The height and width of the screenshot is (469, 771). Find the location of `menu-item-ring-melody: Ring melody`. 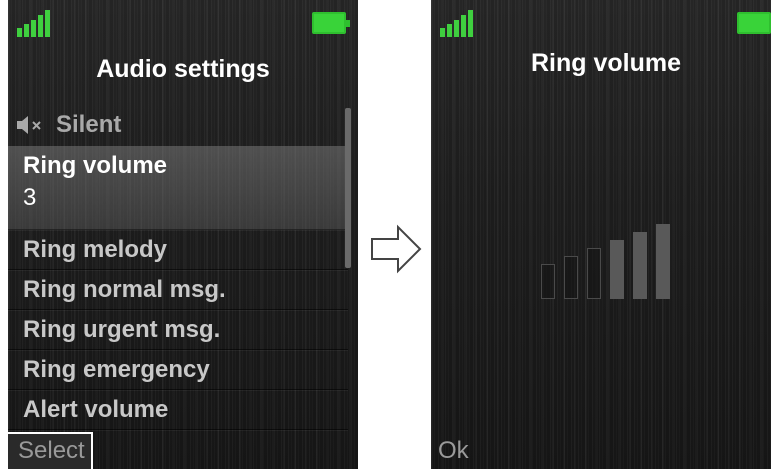

menu-item-ring-melody: Ring melody is located at coordinates (178, 250).